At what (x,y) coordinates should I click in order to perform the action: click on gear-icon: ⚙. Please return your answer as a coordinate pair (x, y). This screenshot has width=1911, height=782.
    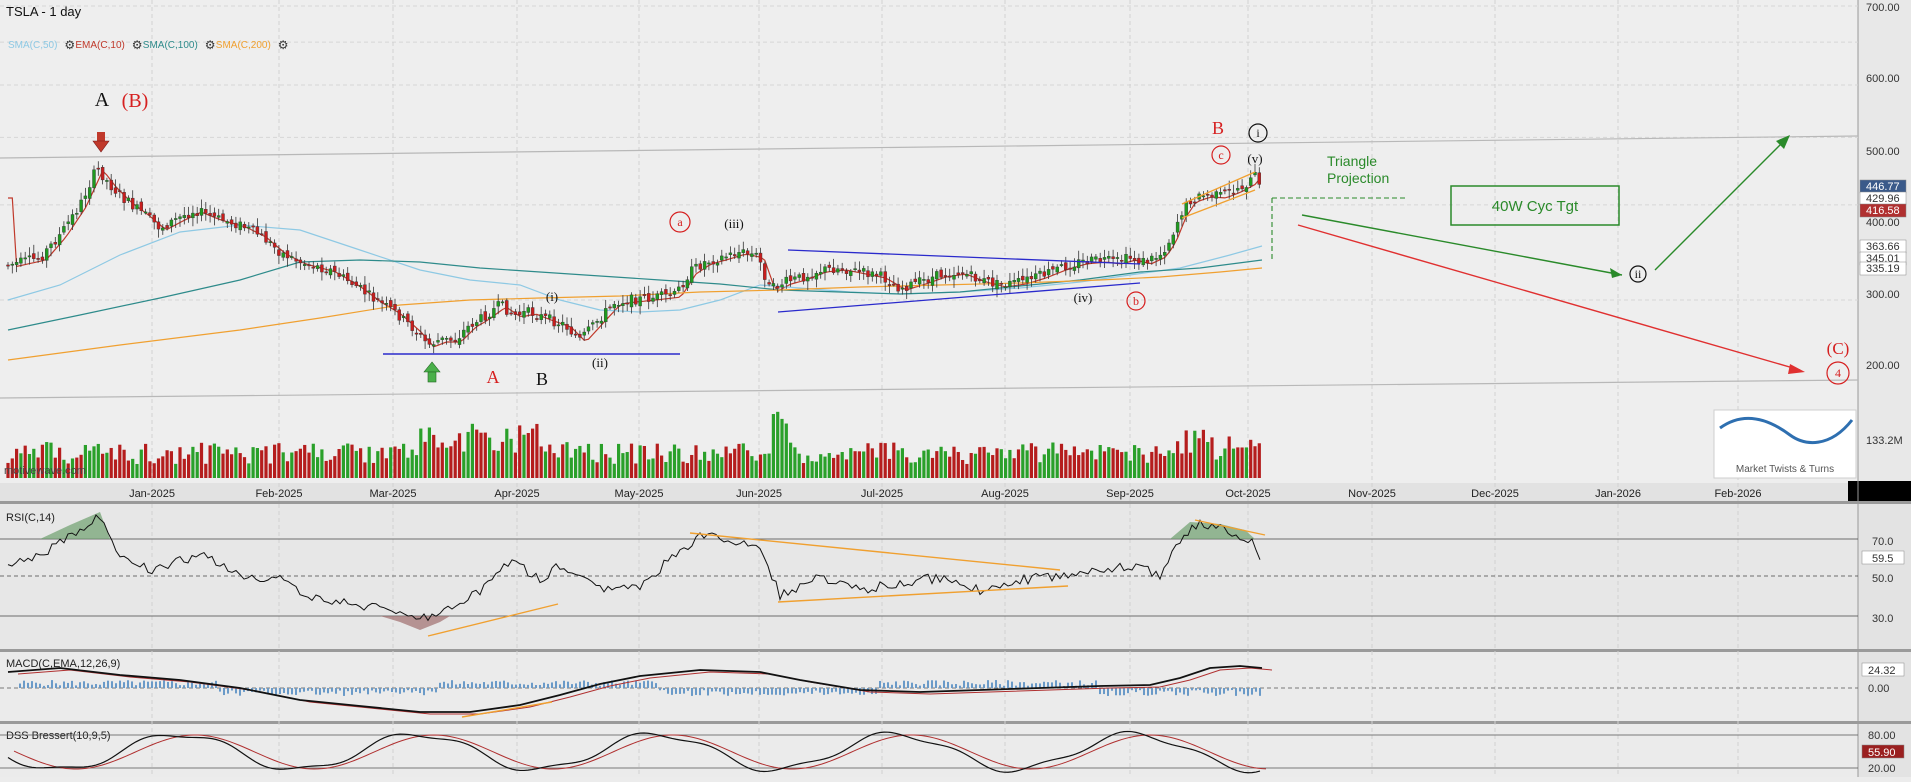
    Looking at the image, I should click on (69, 45).